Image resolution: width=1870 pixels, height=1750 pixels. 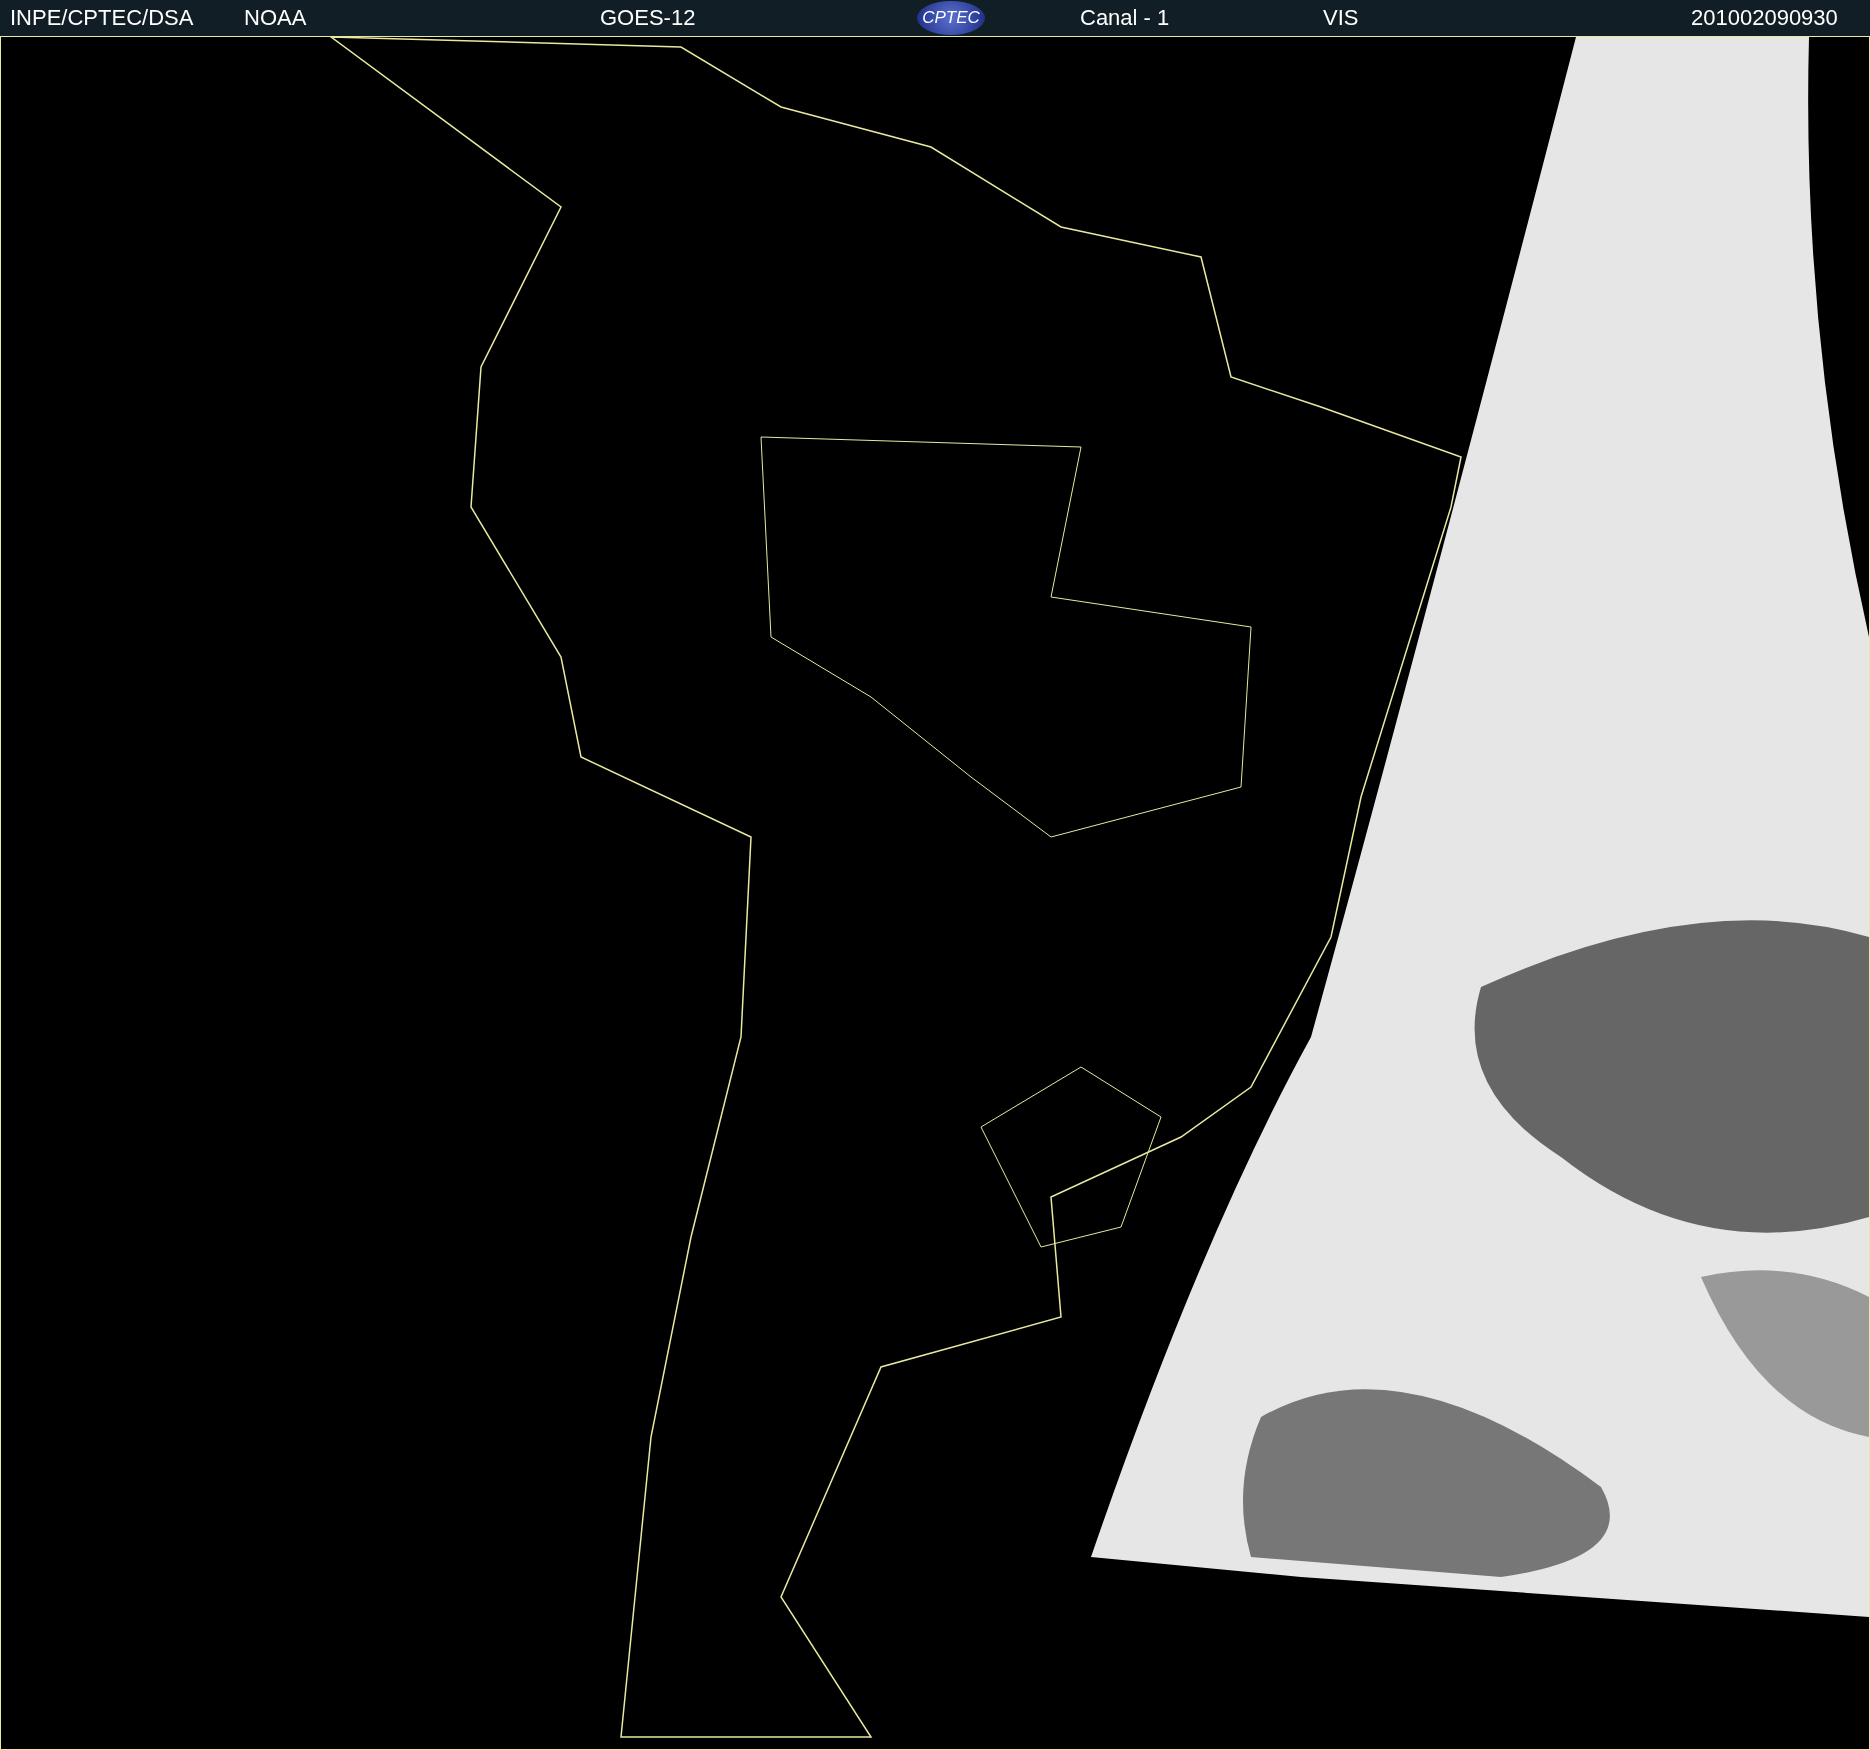 What do you see at coordinates (1125, 18) in the screenshot?
I see `channel-label: Canal - 1` at bounding box center [1125, 18].